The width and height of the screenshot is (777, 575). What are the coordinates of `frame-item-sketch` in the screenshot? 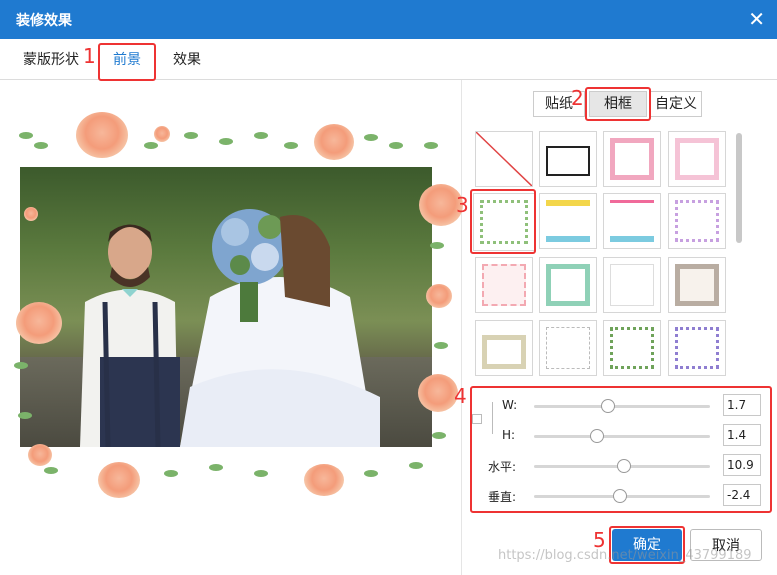 It's located at (568, 348).